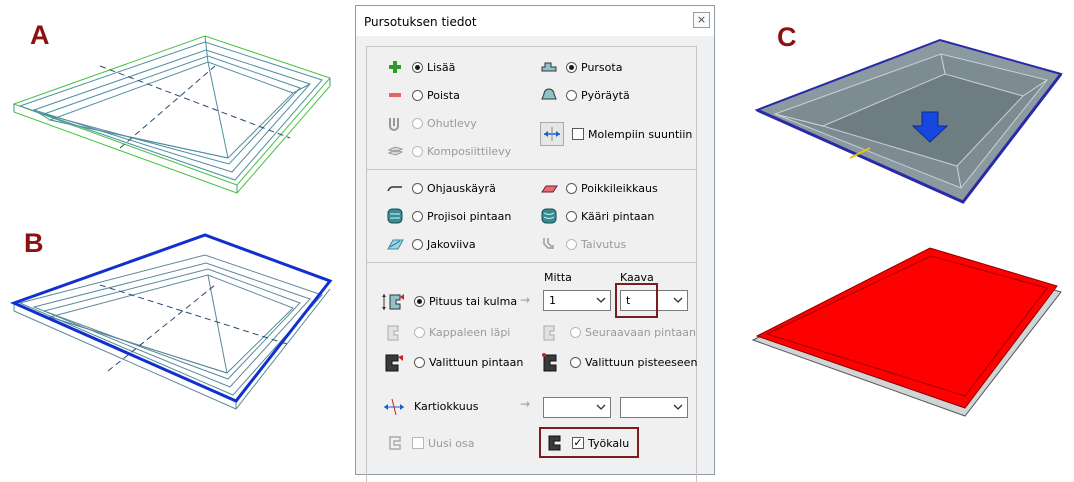 The image size is (1074, 482). What do you see at coordinates (451, 443) in the screenshot?
I see `new-part-label: Uusi osa` at bounding box center [451, 443].